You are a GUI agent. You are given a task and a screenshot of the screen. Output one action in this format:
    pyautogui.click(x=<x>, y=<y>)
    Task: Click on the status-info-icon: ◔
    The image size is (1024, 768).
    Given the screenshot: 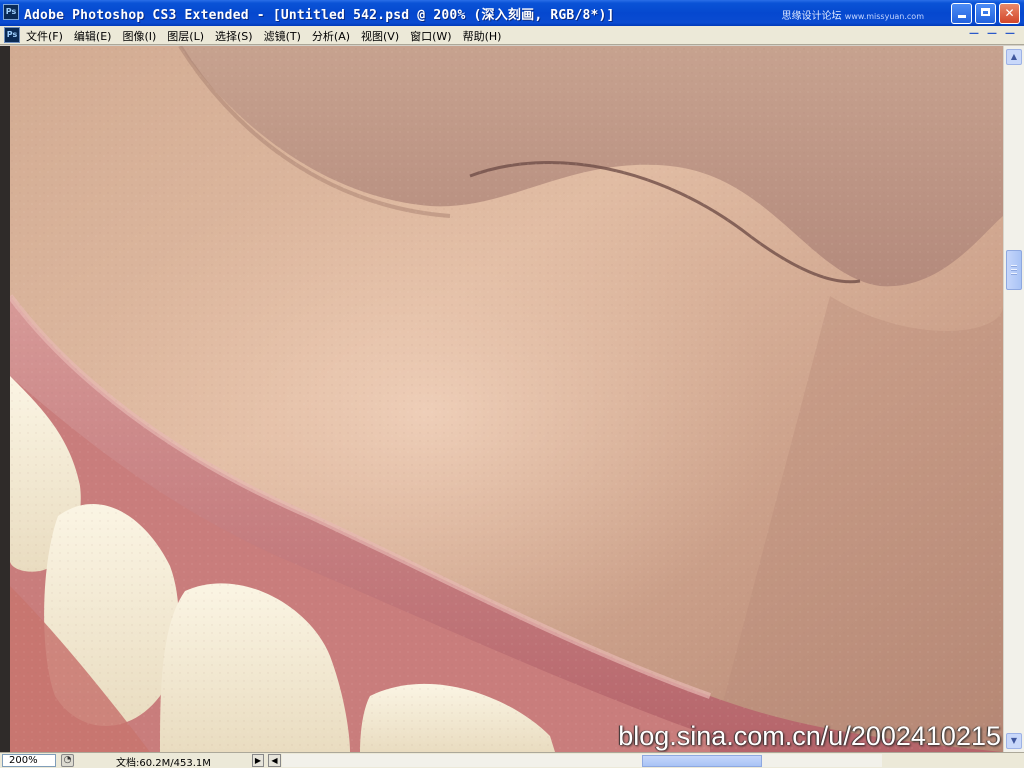 What is the action you would take?
    pyautogui.click(x=67, y=760)
    